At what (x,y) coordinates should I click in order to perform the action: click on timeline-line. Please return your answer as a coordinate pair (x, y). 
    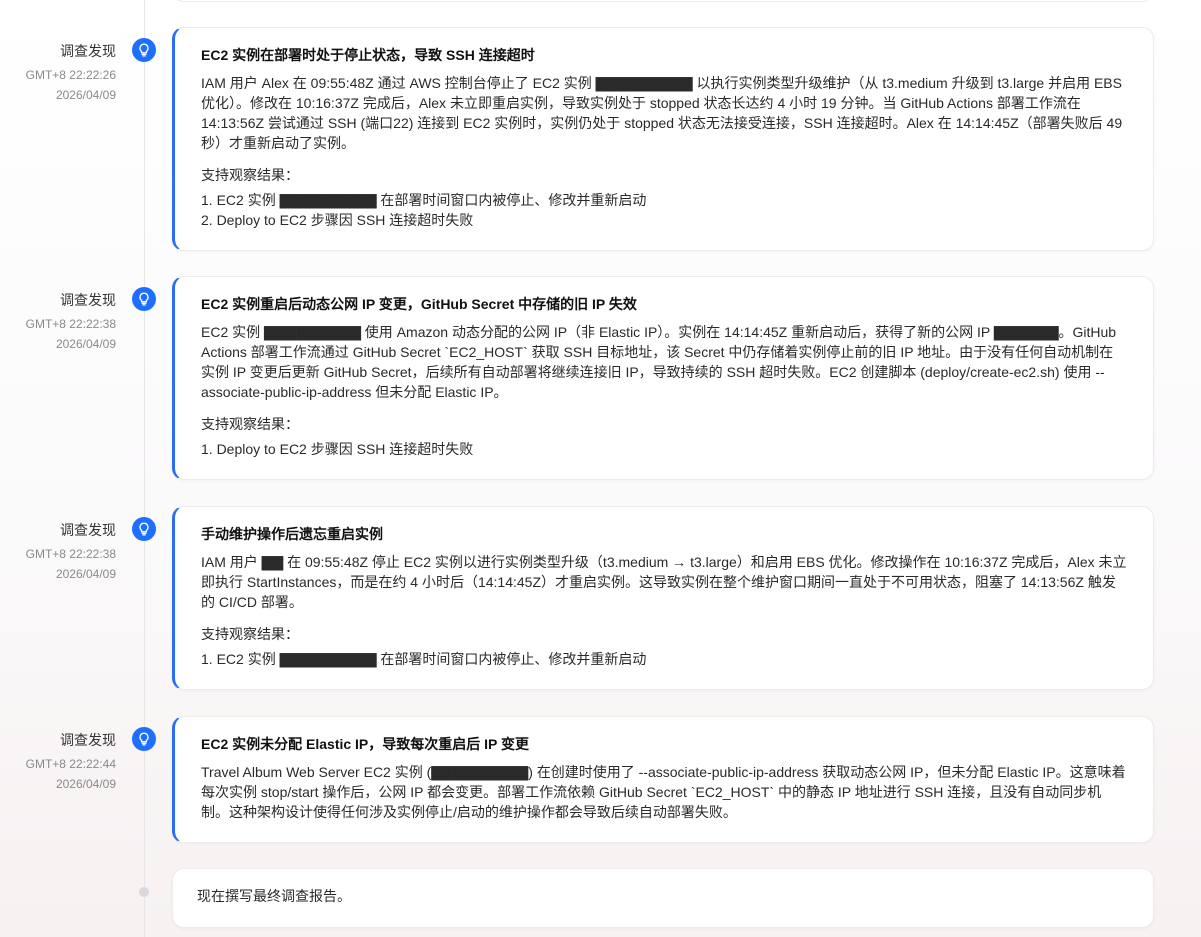
    Looking at the image, I should click on (144, 468).